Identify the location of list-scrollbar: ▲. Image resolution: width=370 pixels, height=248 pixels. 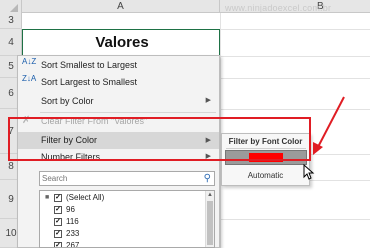
(209, 219).